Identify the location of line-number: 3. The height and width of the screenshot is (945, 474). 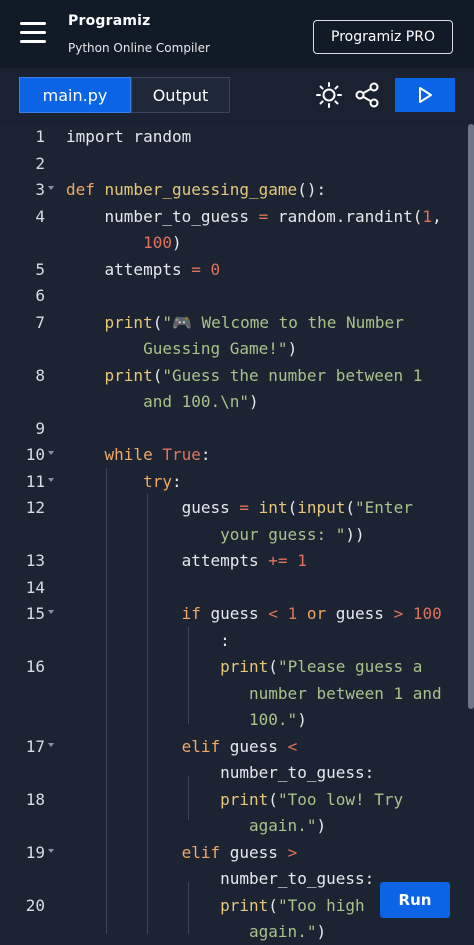
(40, 189).